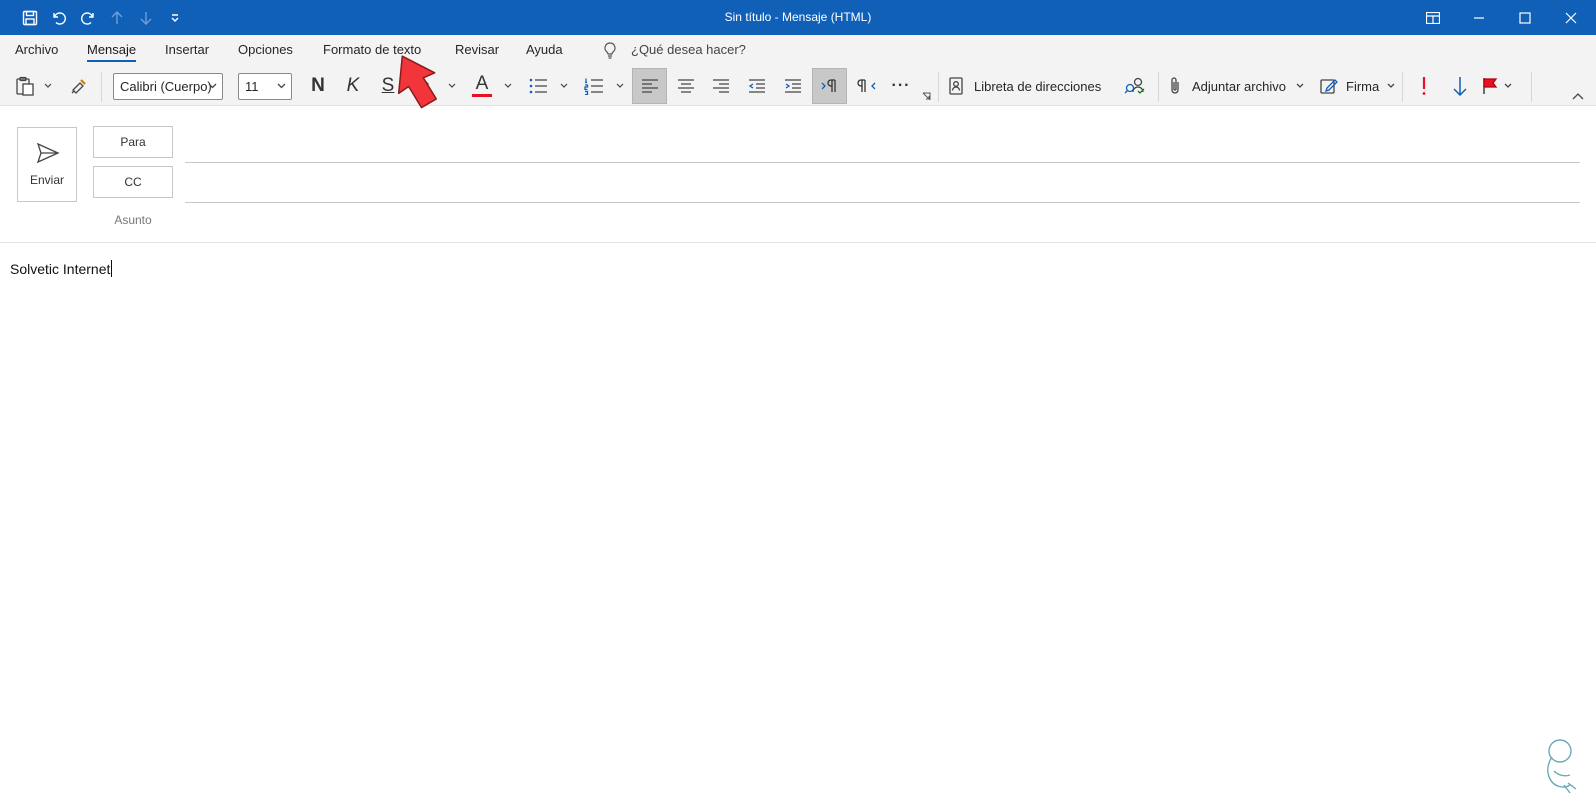  What do you see at coordinates (1175, 85) in the screenshot?
I see `paperclip-icon` at bounding box center [1175, 85].